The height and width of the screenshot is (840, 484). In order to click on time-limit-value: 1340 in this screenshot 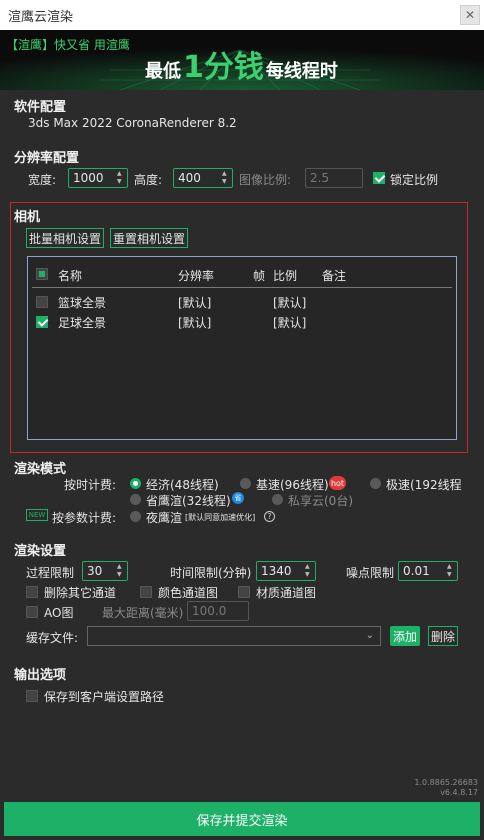, I will do `click(276, 571)`.